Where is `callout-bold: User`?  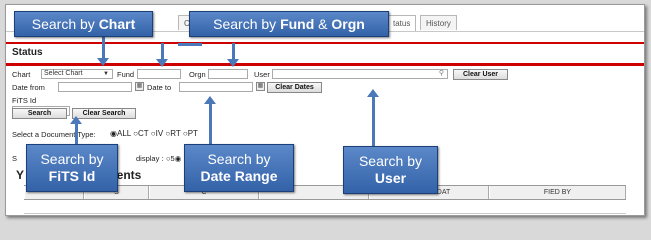 callout-bold: User is located at coordinates (390, 178).